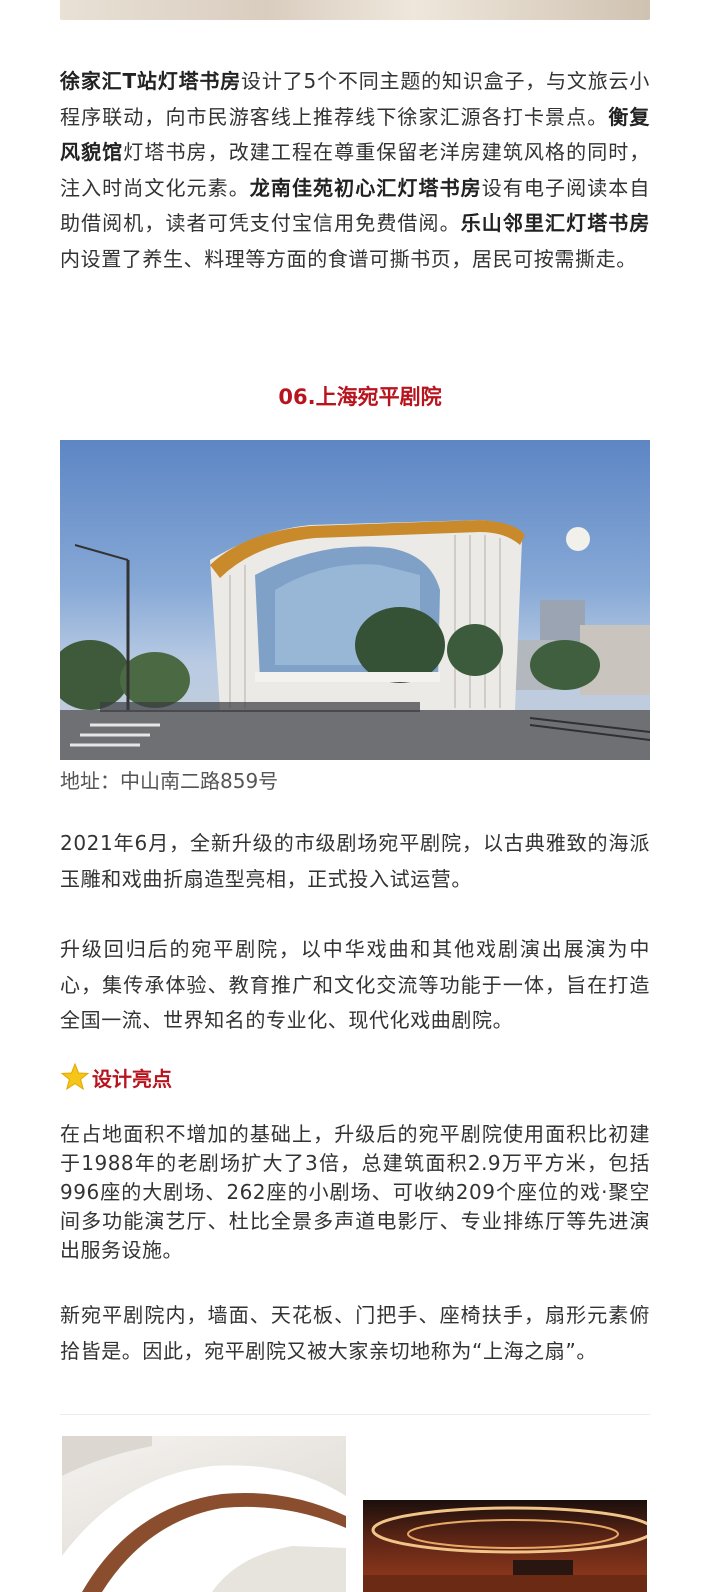 This screenshot has height=1592, width=720. Describe the element at coordinates (355, 10) in the screenshot. I see `previous-photo-bottom-edge` at that location.